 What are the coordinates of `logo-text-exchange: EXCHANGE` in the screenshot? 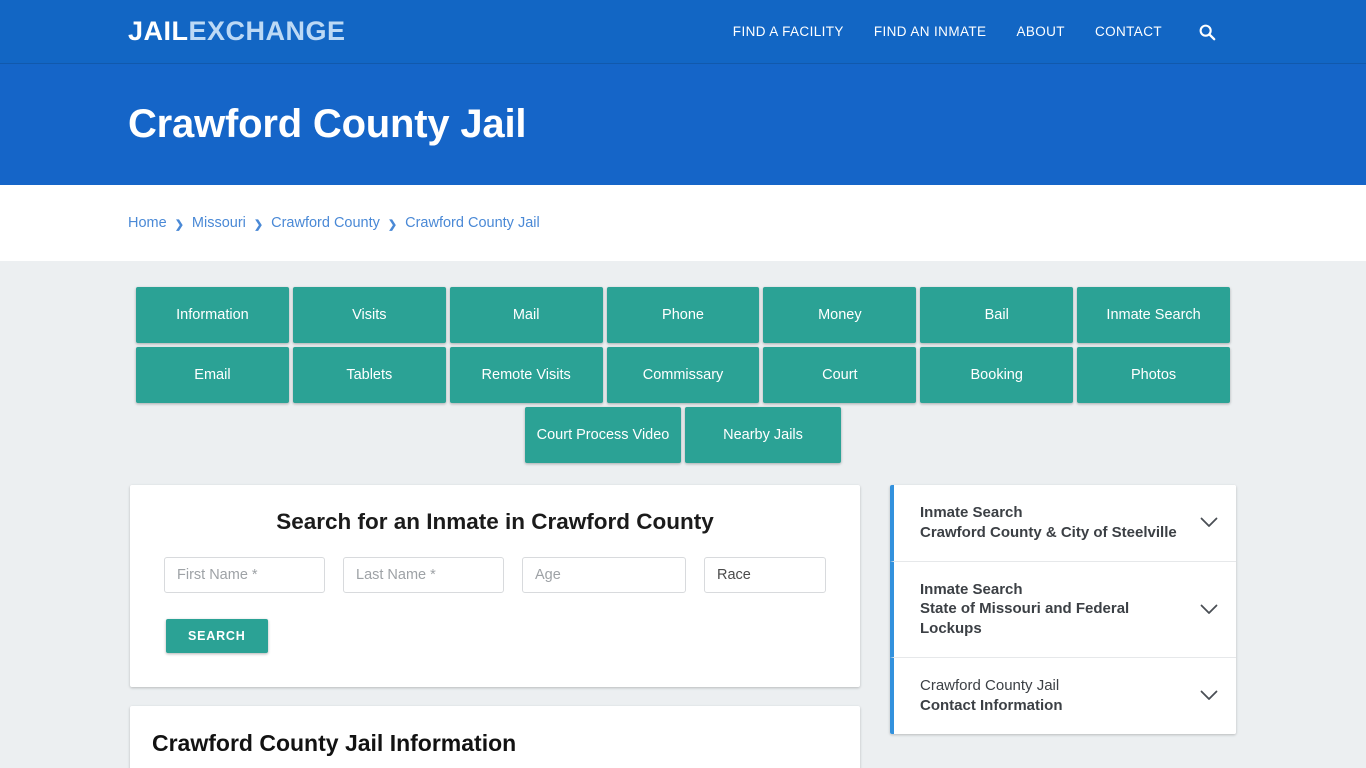 It's located at (267, 31).